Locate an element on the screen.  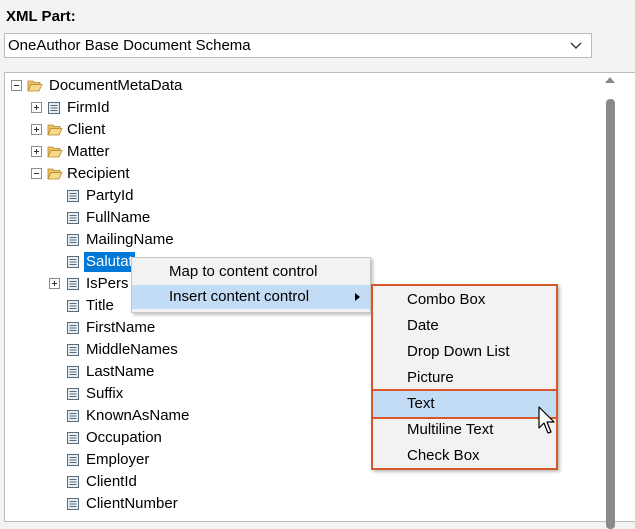
tree-node-knownasname: KnownAsName is located at coordinates (165, 416).